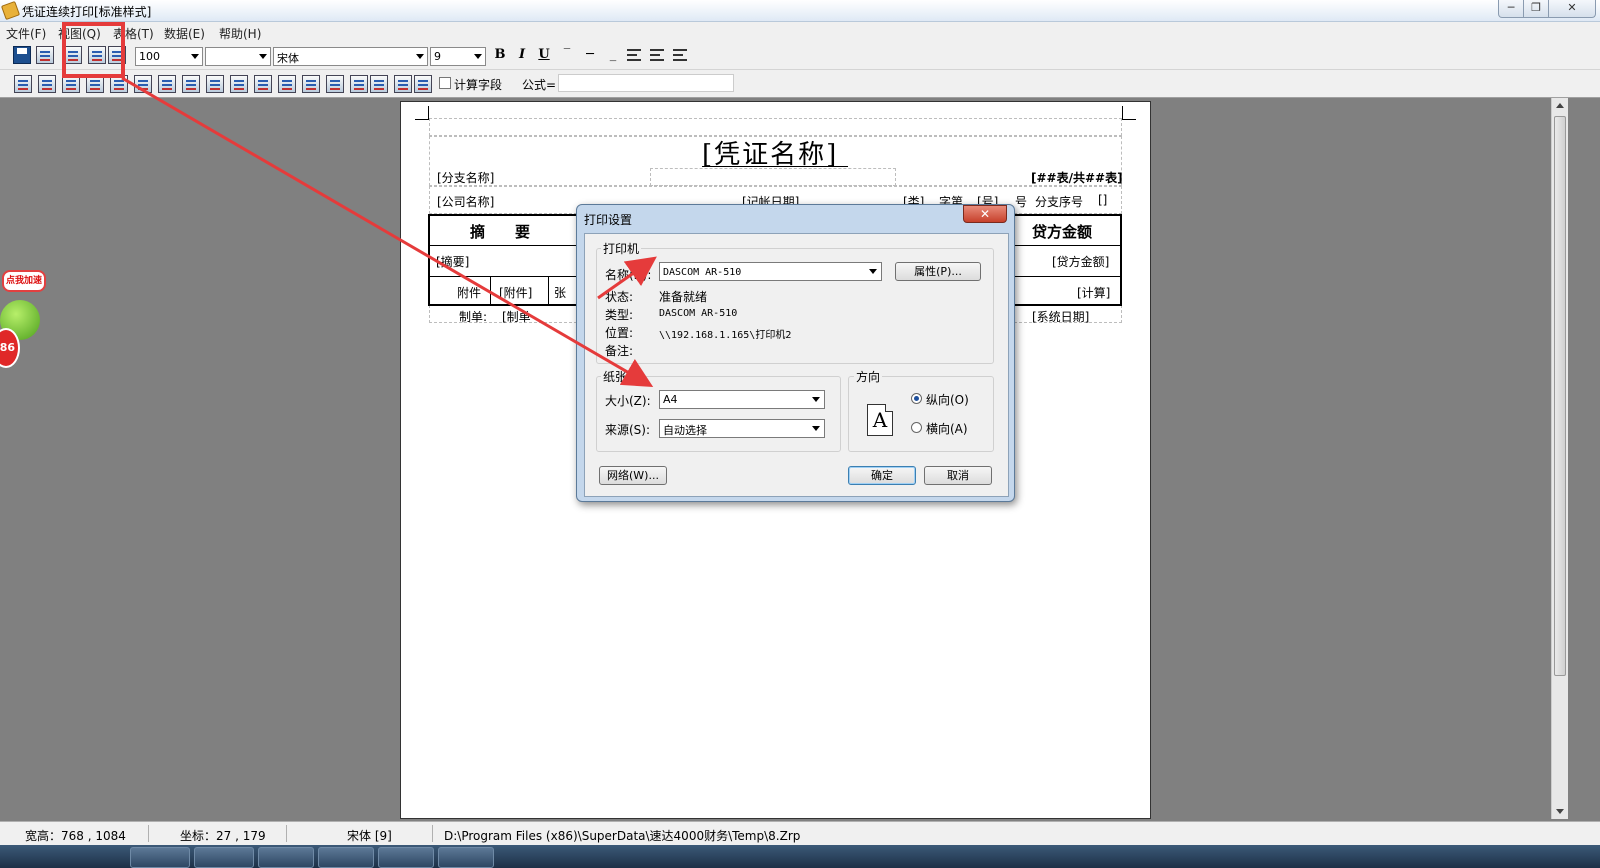 The height and width of the screenshot is (868, 1600). What do you see at coordinates (1102, 200) in the screenshot?
I see `branch-seq-field: []` at bounding box center [1102, 200].